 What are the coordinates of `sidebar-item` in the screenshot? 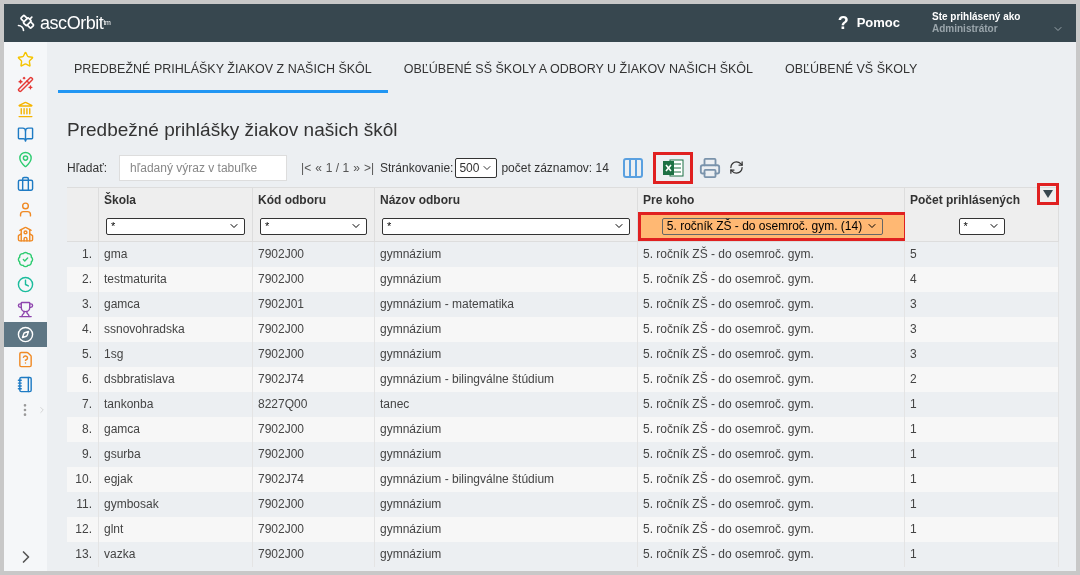 It's located at (25, 334).